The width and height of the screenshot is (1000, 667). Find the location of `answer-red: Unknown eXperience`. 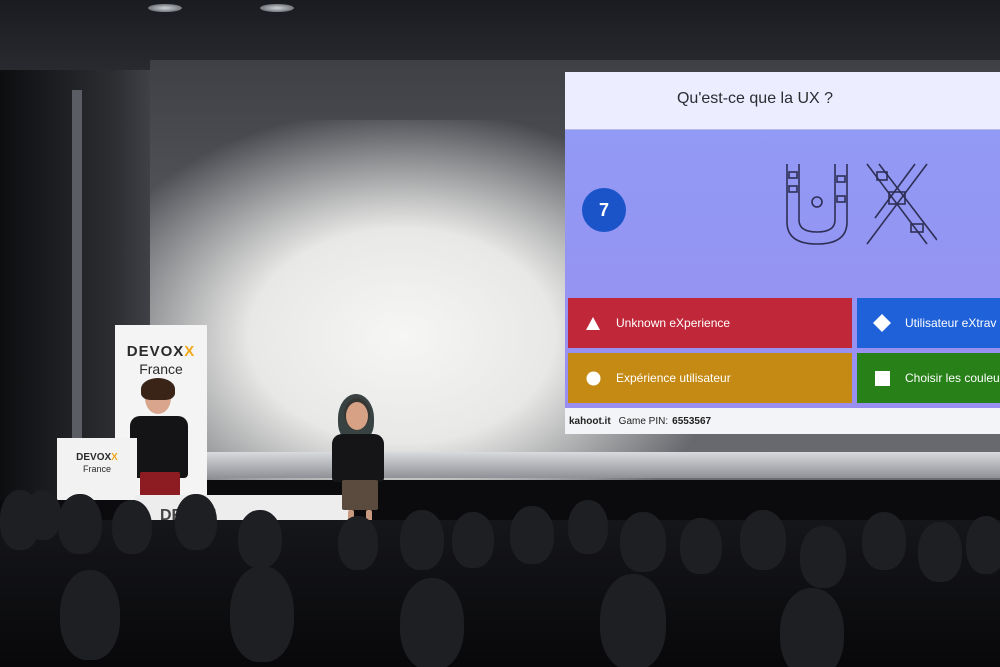

answer-red: Unknown eXperience is located at coordinates (710, 323).